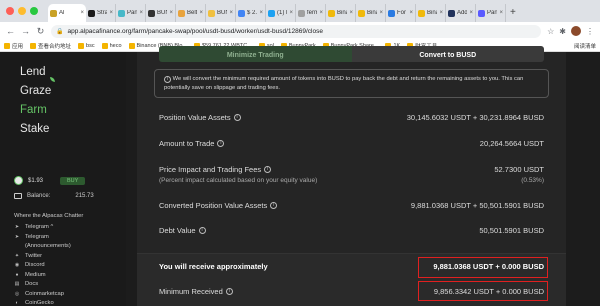  Describe the element at coordinates (10, 31) in the screenshot. I see `back-icon: ←` at that location.